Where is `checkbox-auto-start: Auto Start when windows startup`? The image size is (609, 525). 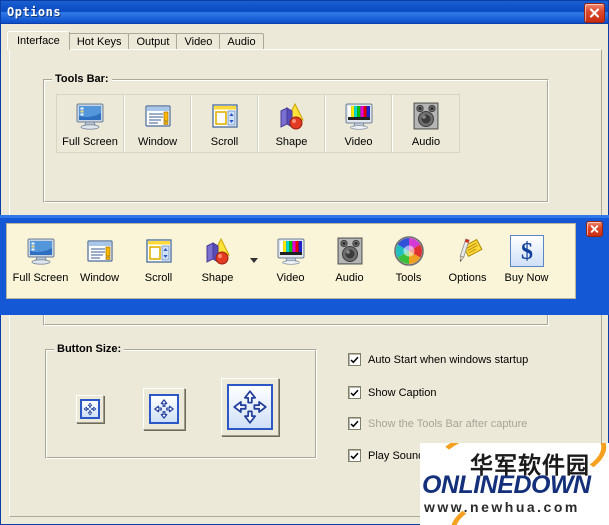
checkbox-auto-start: Auto Start when windows startup is located at coordinates (438, 359).